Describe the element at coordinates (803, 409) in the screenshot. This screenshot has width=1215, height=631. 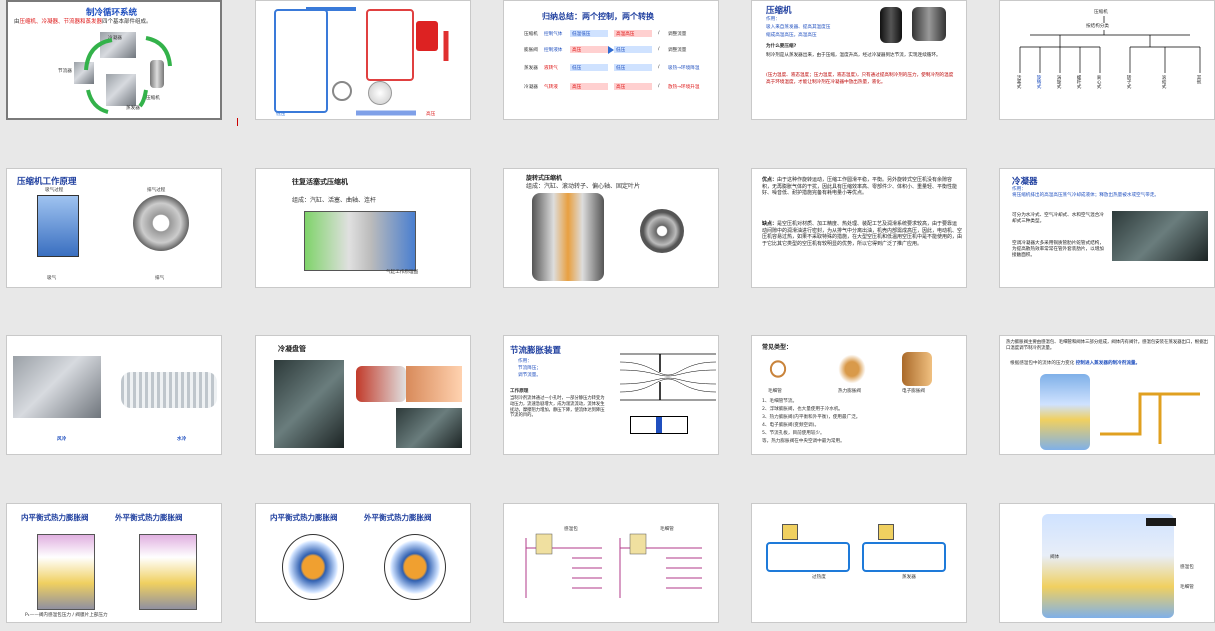
I see `list-line-2: 2、浮球膨胀阀，也大量使用于冷水机。` at that location.